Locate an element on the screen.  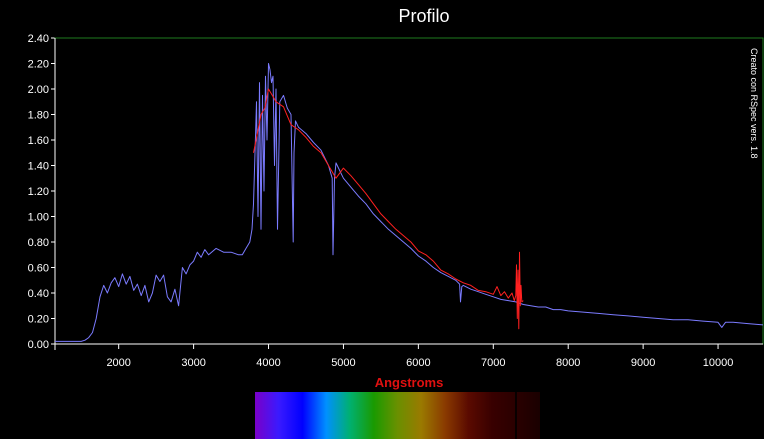
y-tick-label: 1.60 is located at coordinates (38, 141).